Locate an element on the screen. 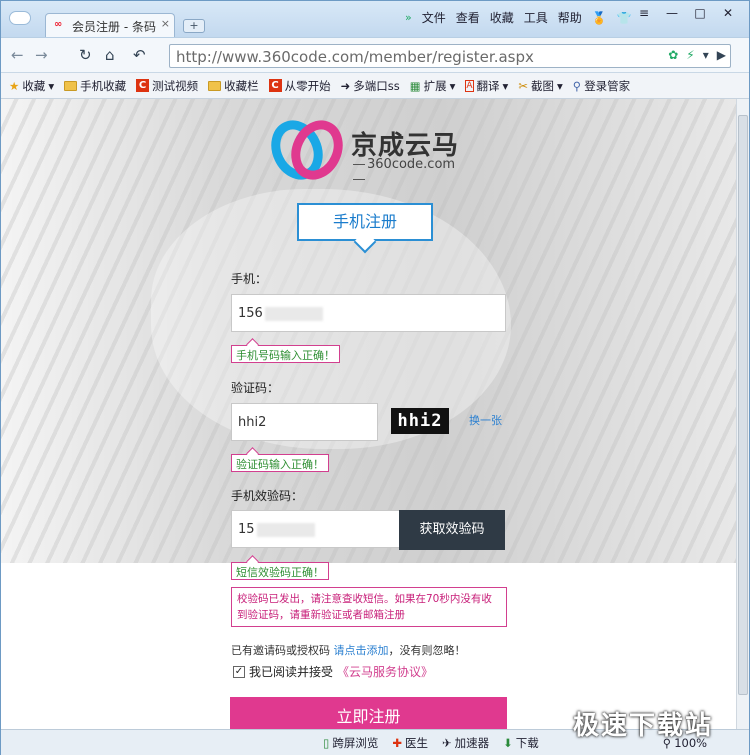 The image size is (750, 755). menu-view: 查看 is located at coordinates (468, 17).